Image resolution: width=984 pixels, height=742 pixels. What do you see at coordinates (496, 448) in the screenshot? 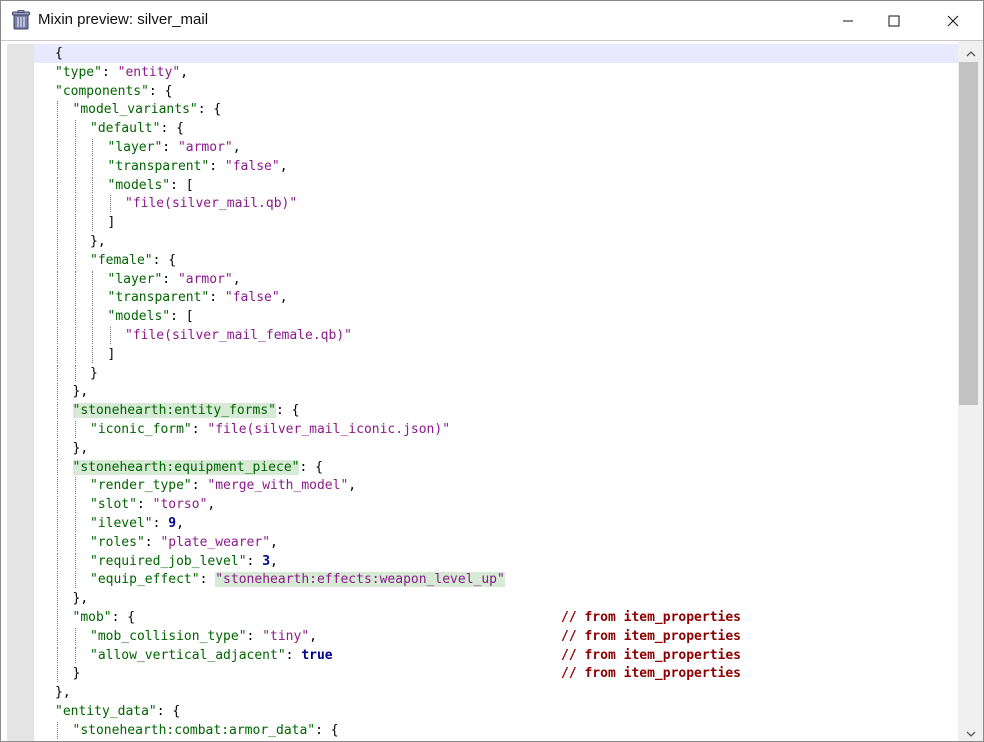
I see `code-line: 22},` at bounding box center [496, 448].